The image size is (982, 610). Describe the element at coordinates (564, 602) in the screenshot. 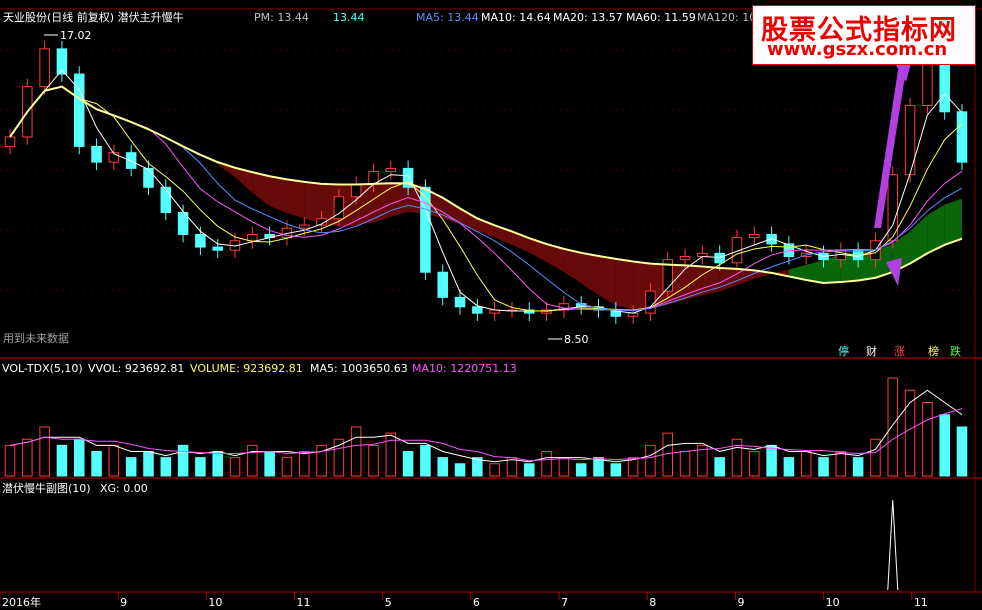

I see `x-tick-label: 7` at that location.